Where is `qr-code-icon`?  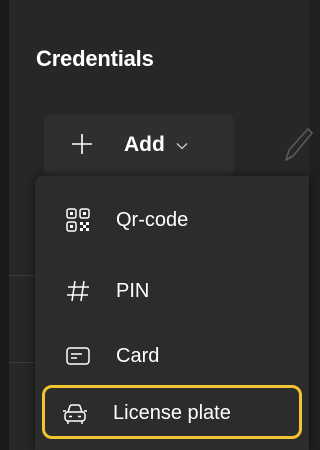 qr-code-icon is located at coordinates (78, 220).